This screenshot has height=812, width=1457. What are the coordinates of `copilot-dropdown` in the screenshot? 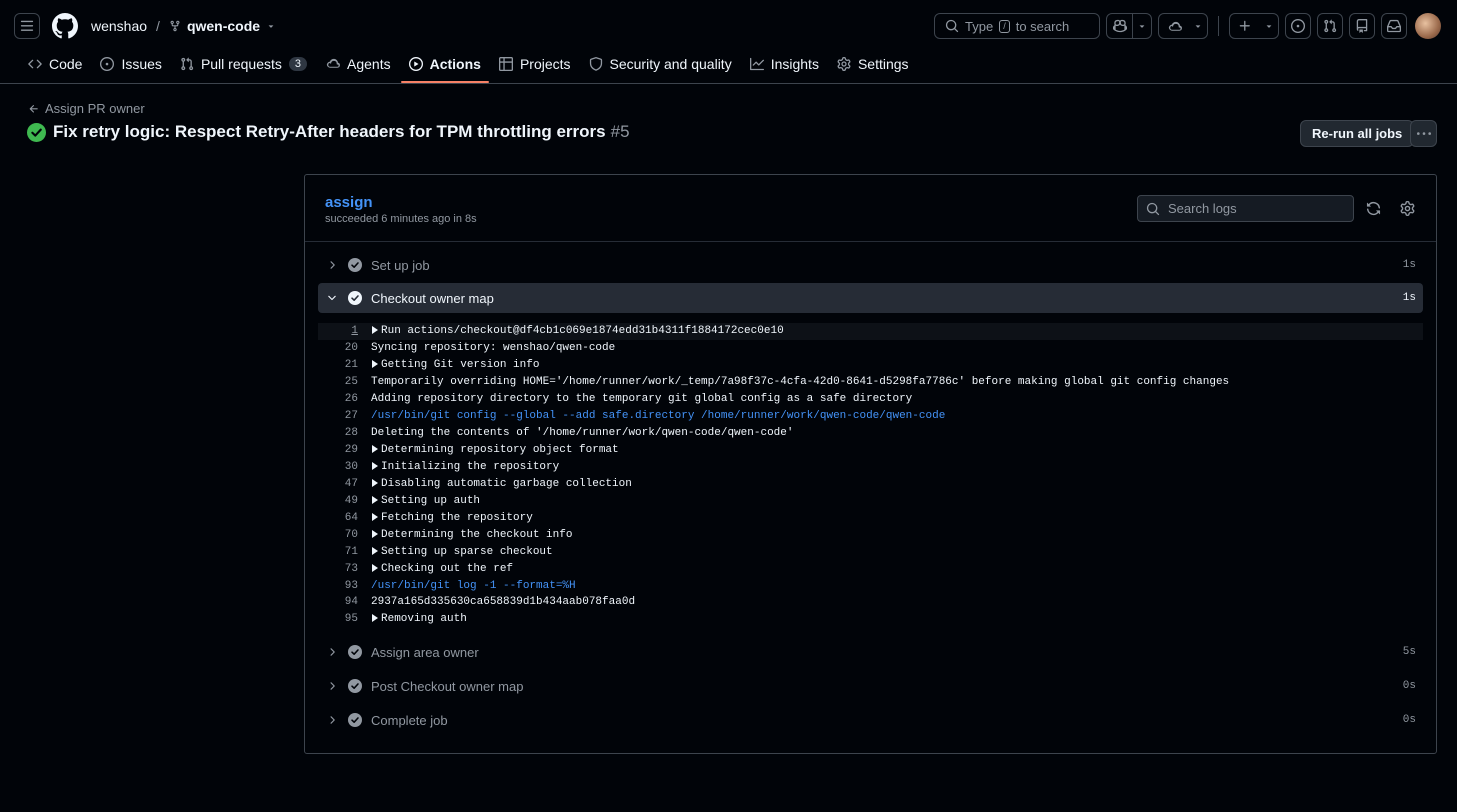 It's located at (1142, 26).